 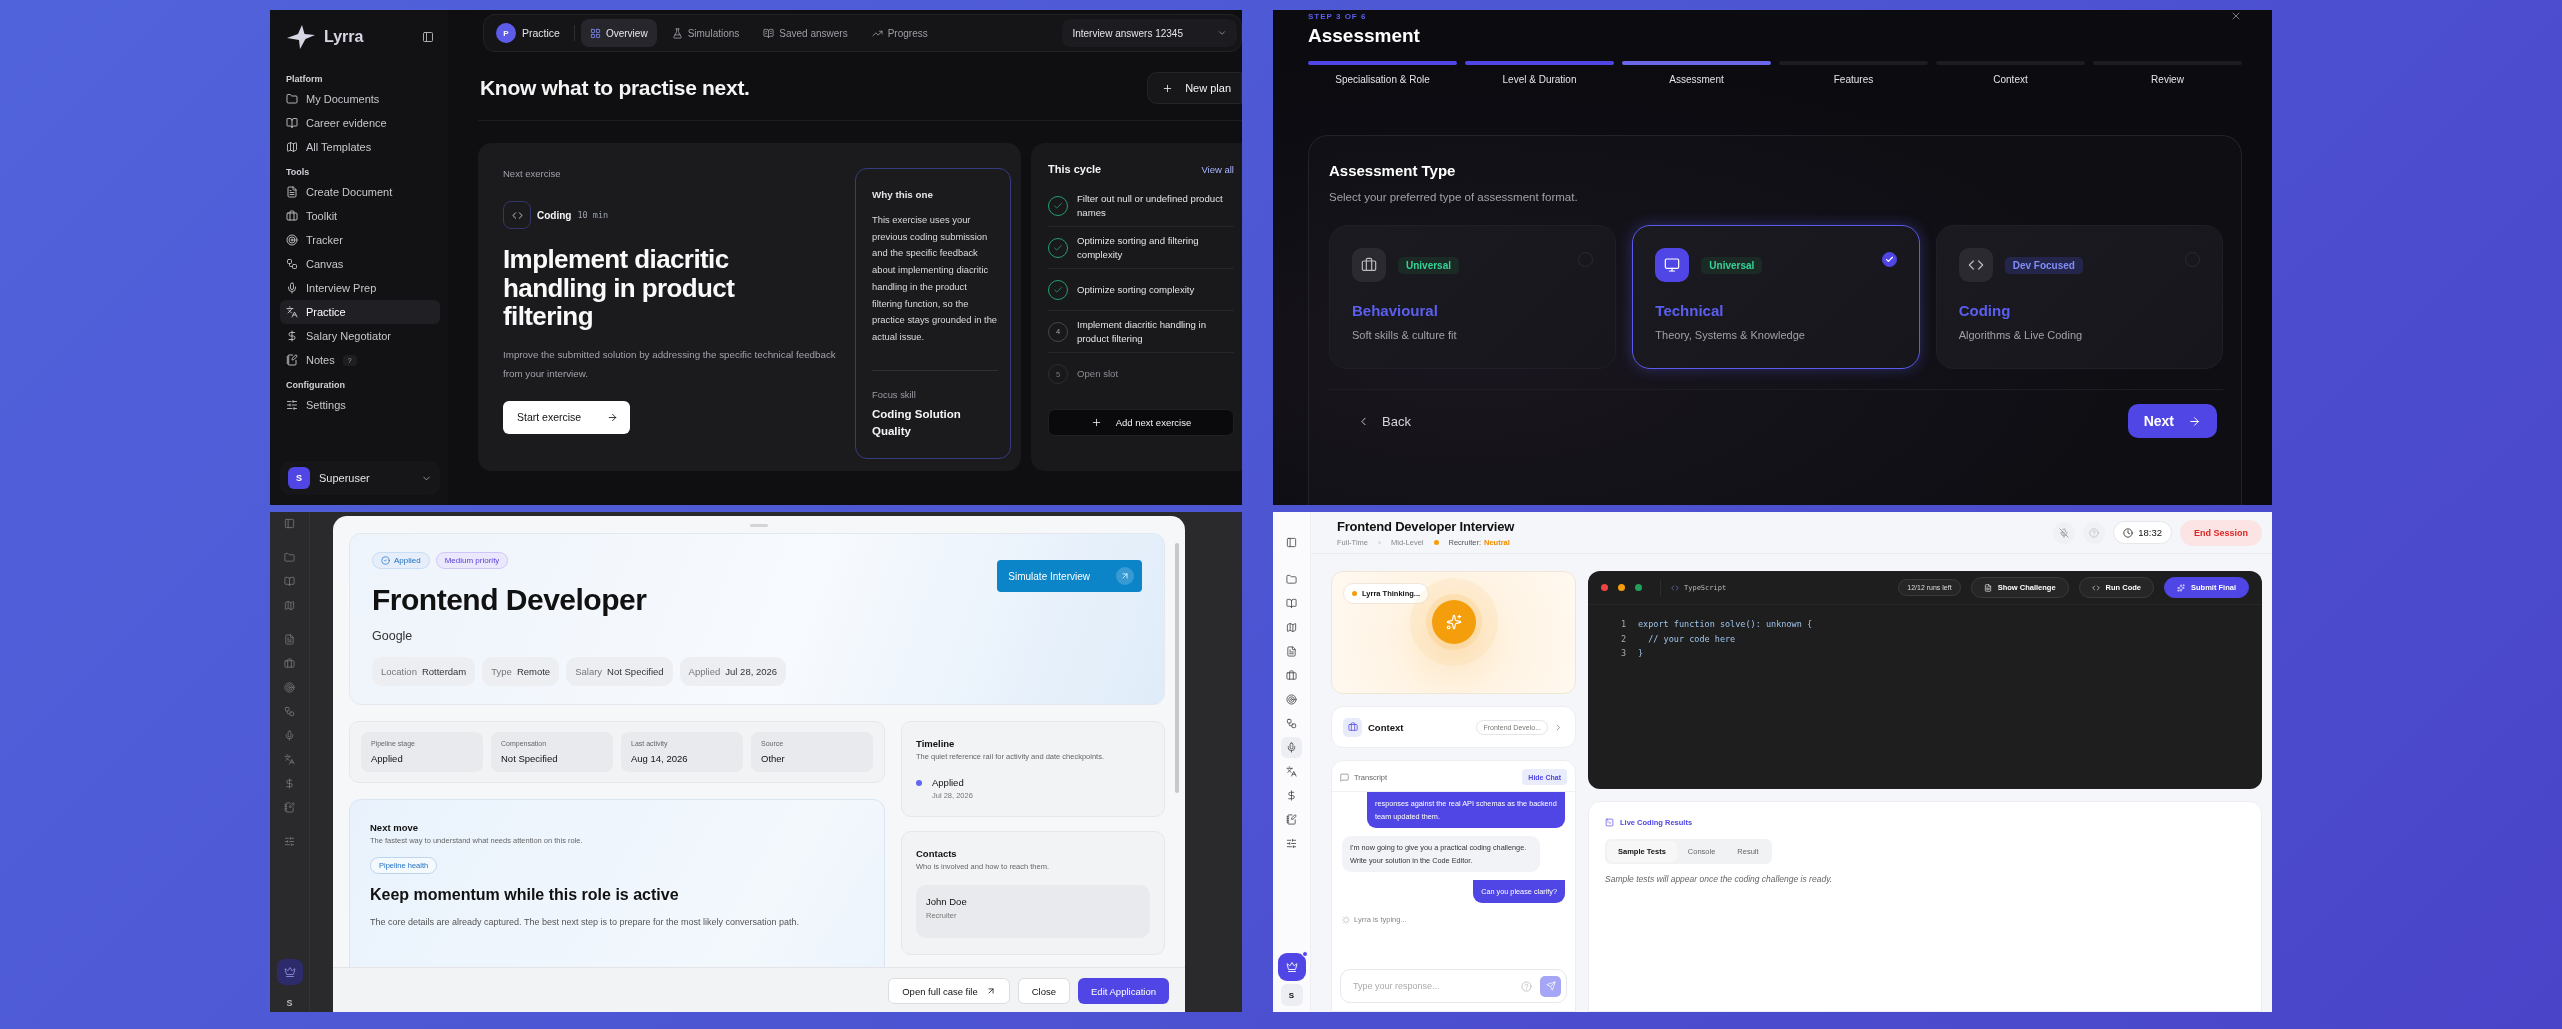 I want to click on close-button: Close, so click(x=1044, y=991).